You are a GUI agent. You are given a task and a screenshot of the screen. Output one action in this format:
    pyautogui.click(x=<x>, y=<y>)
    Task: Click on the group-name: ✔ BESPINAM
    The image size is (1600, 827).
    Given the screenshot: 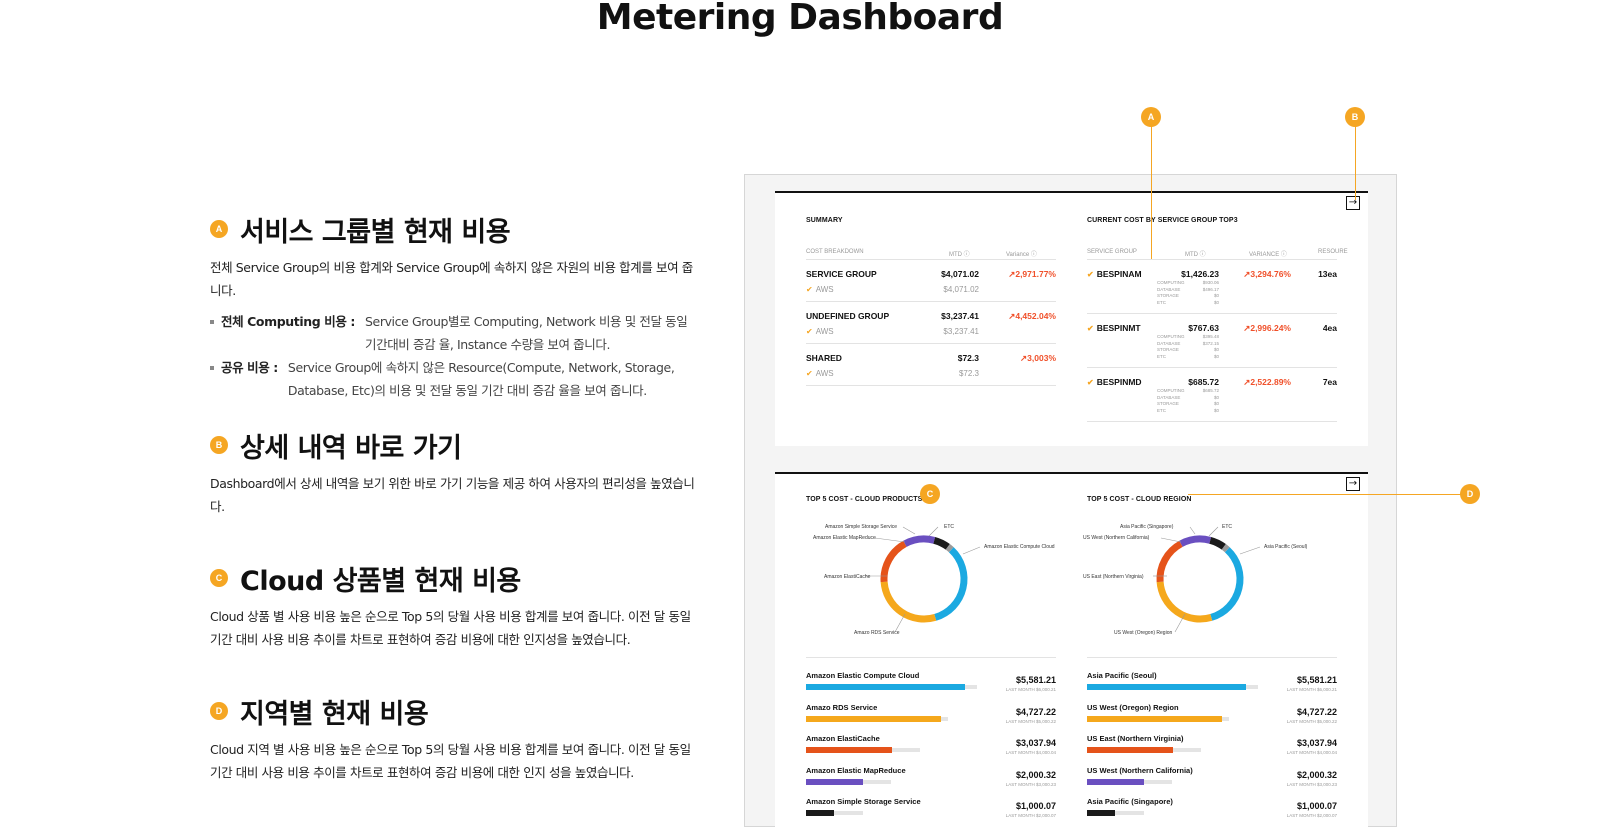 What is the action you would take?
    pyautogui.click(x=1114, y=274)
    